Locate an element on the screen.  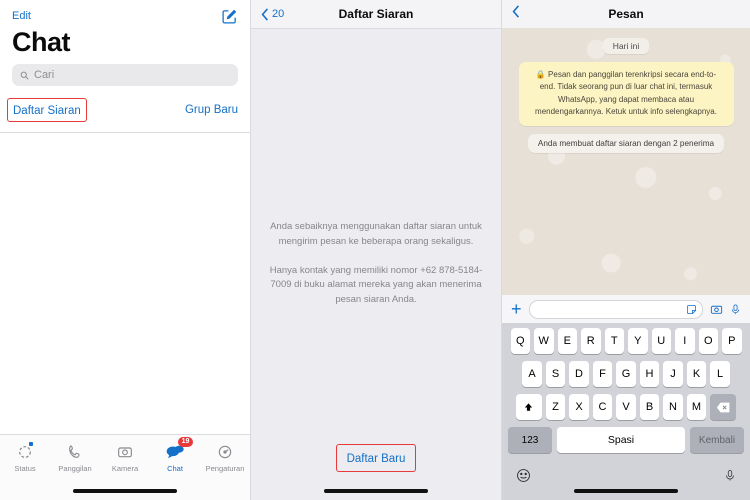
new-list-button: Daftar Baru is located at coordinates (376, 459).